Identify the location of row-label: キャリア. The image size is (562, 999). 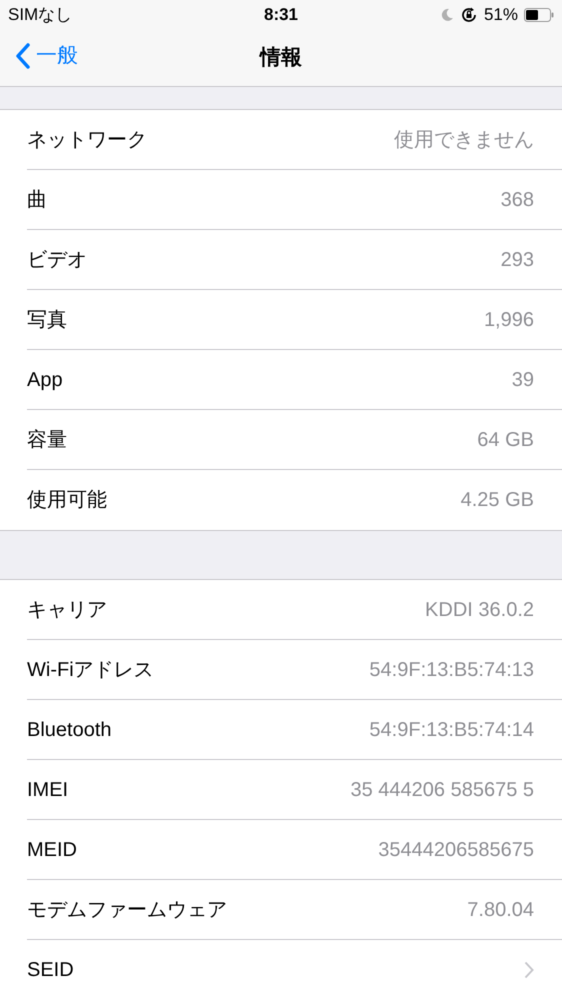
(67, 610).